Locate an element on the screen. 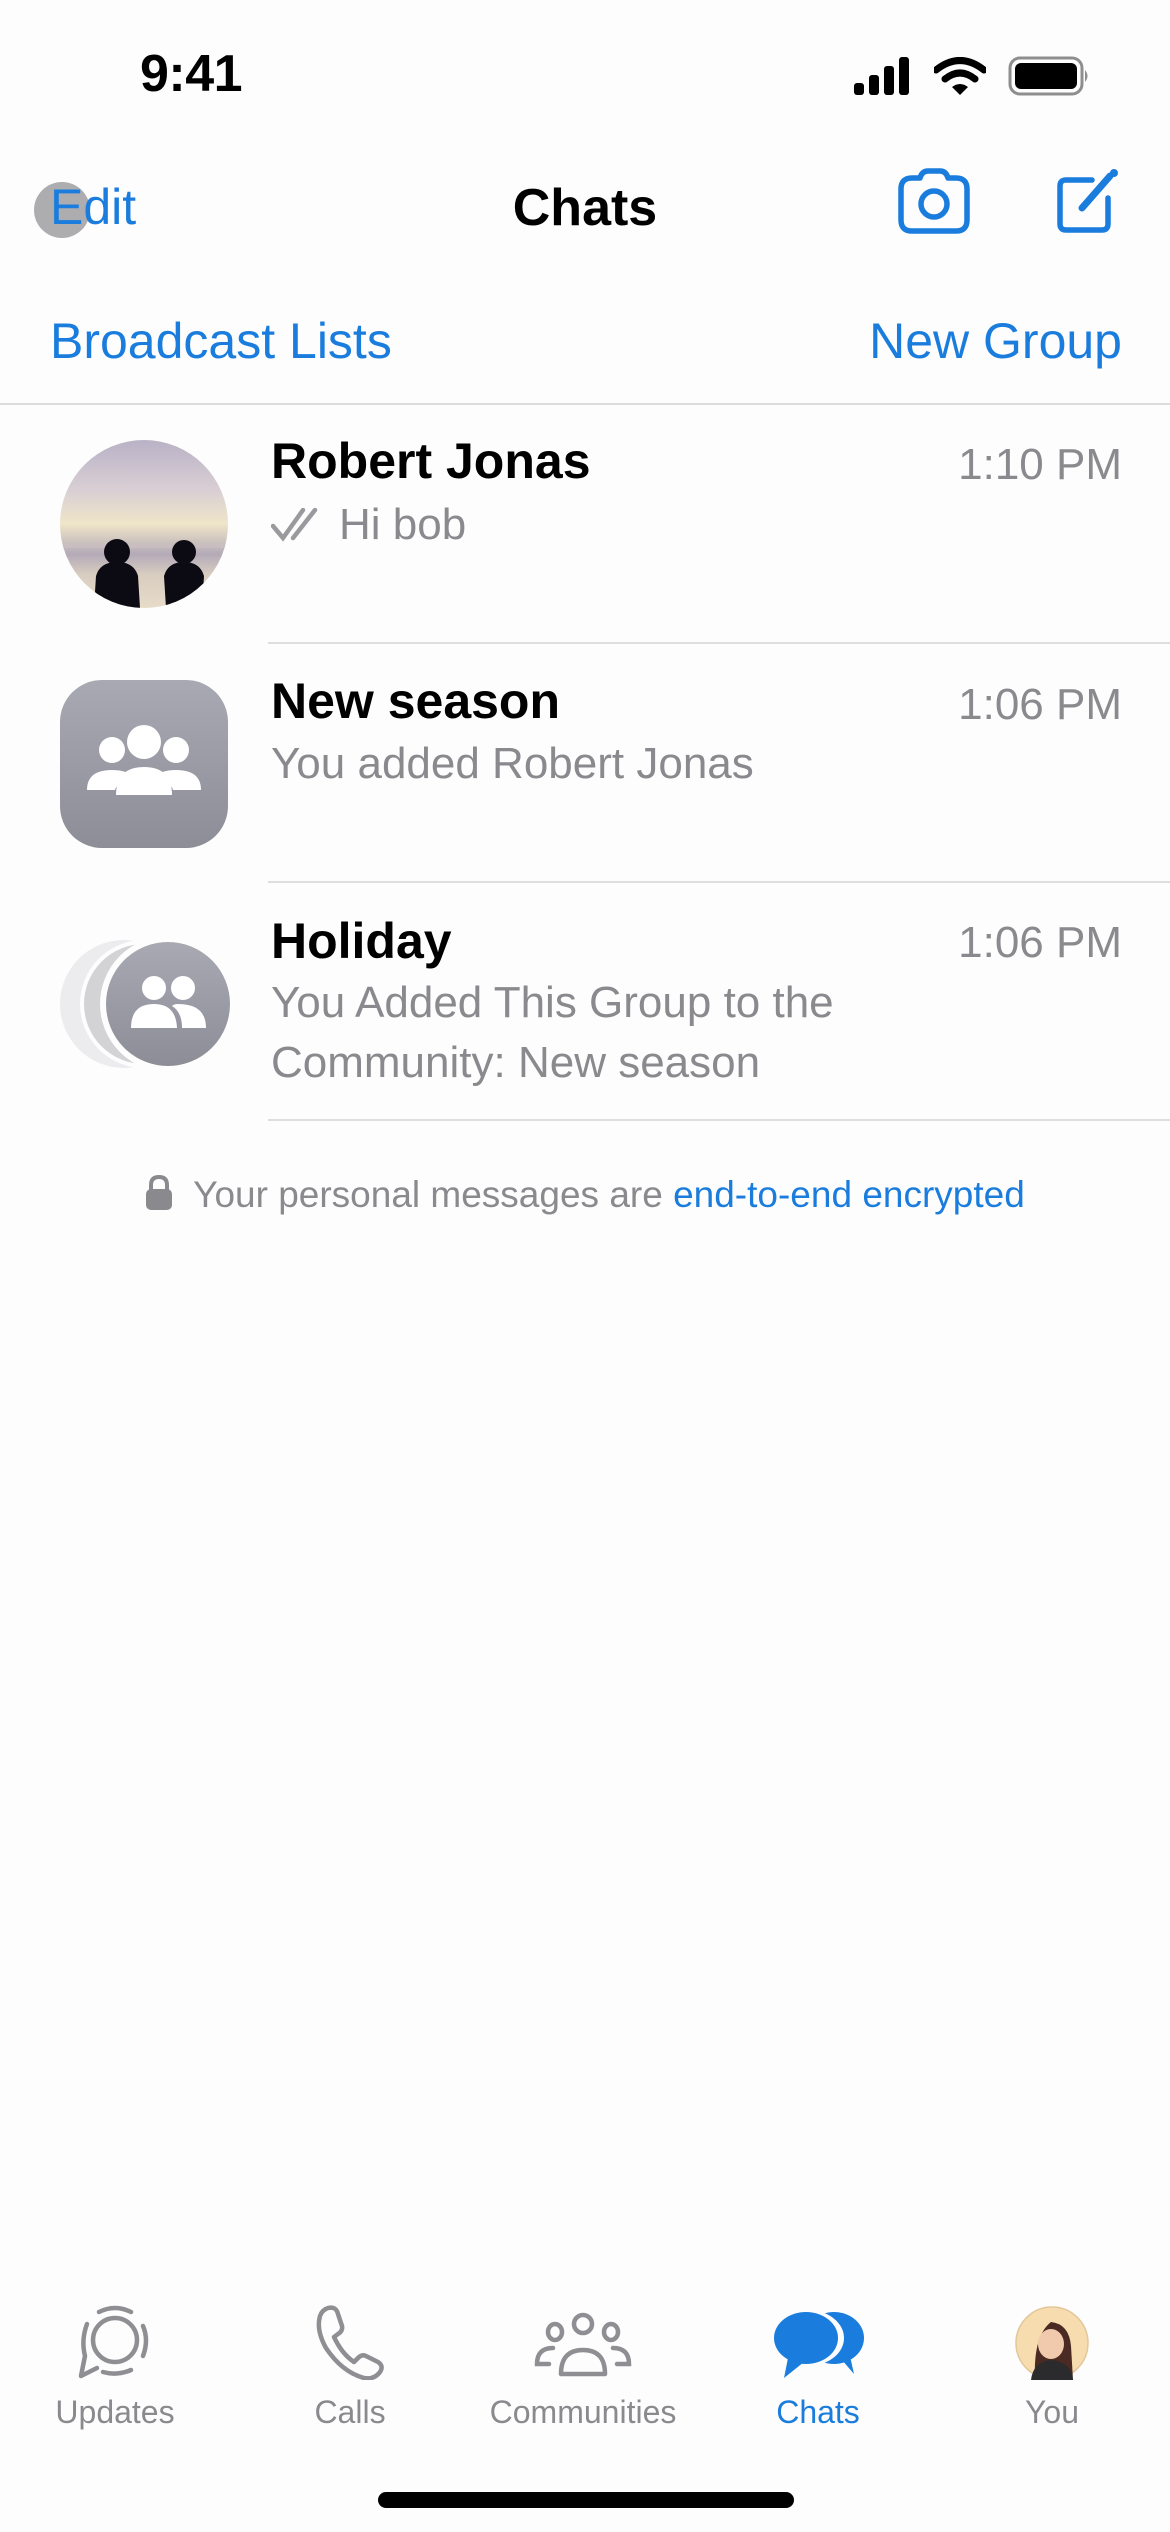 Image resolution: width=1170 pixels, height=2532 pixels. tab-label: You is located at coordinates (1052, 2412).